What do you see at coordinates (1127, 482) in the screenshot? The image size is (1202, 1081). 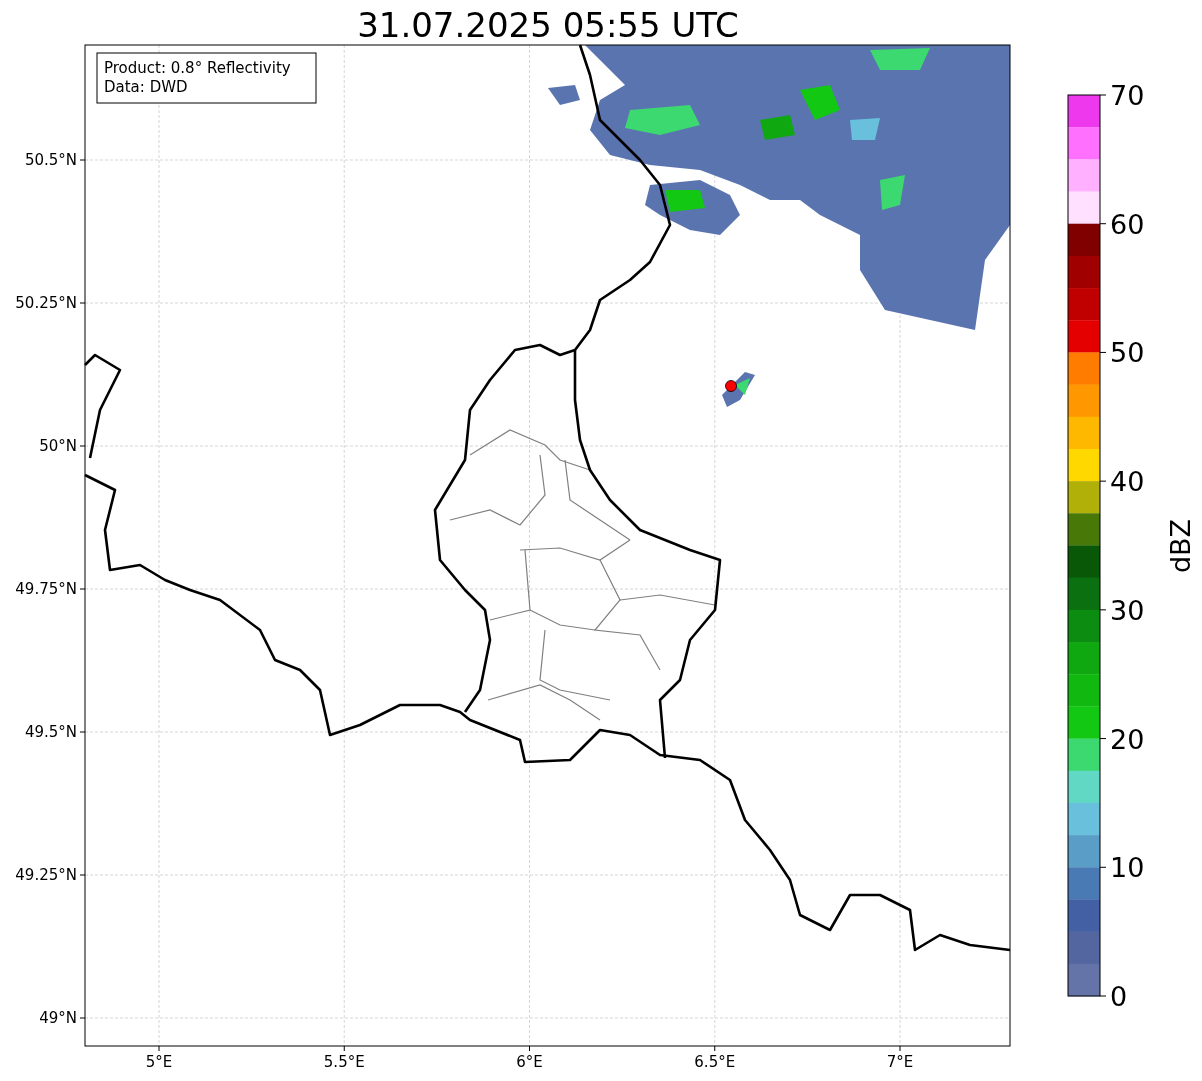 I see `colorbar-tick-label: 40` at bounding box center [1127, 482].